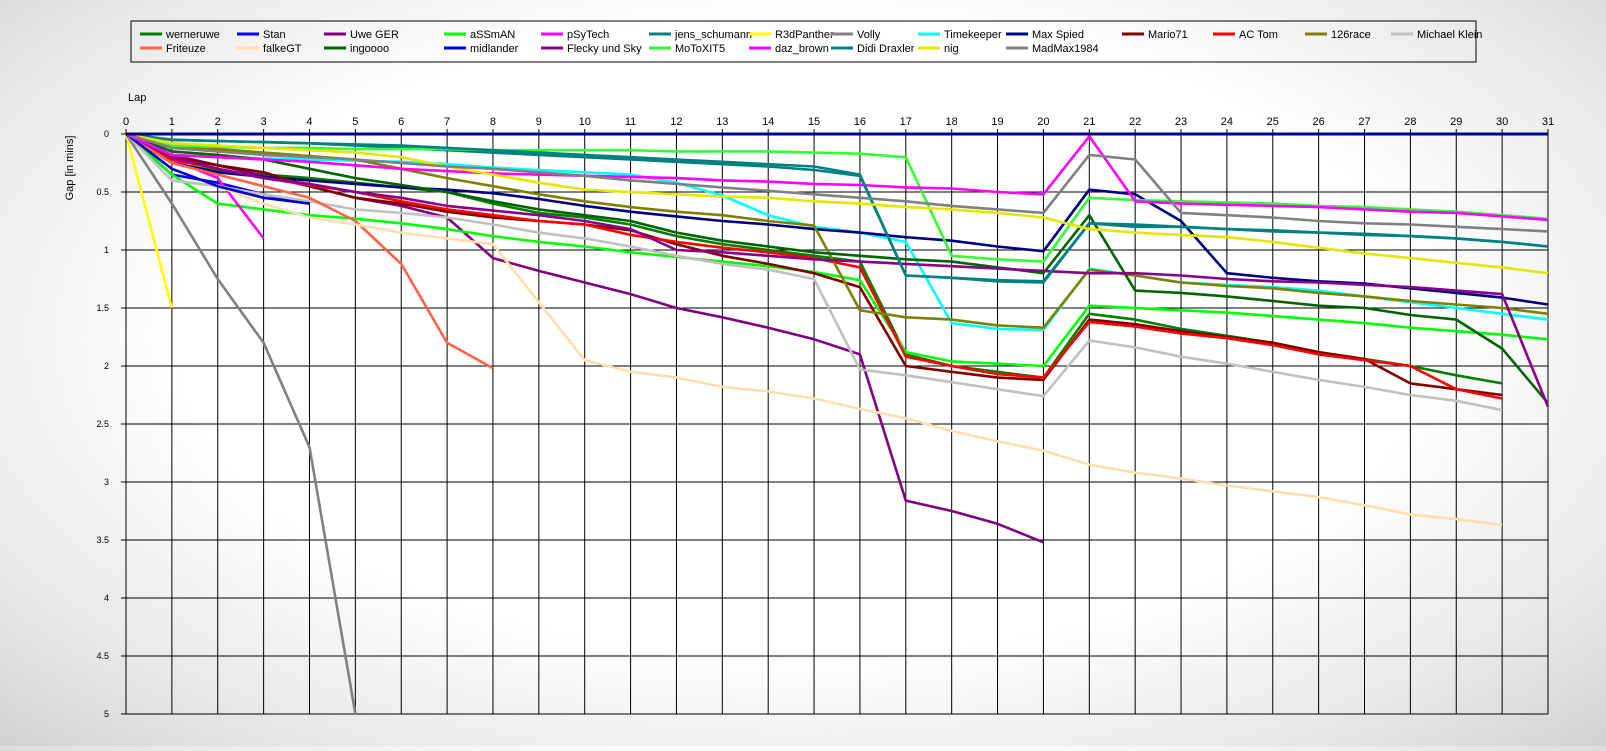  What do you see at coordinates (369, 49) in the screenshot?
I see `legend-label: ingoooo` at bounding box center [369, 49].